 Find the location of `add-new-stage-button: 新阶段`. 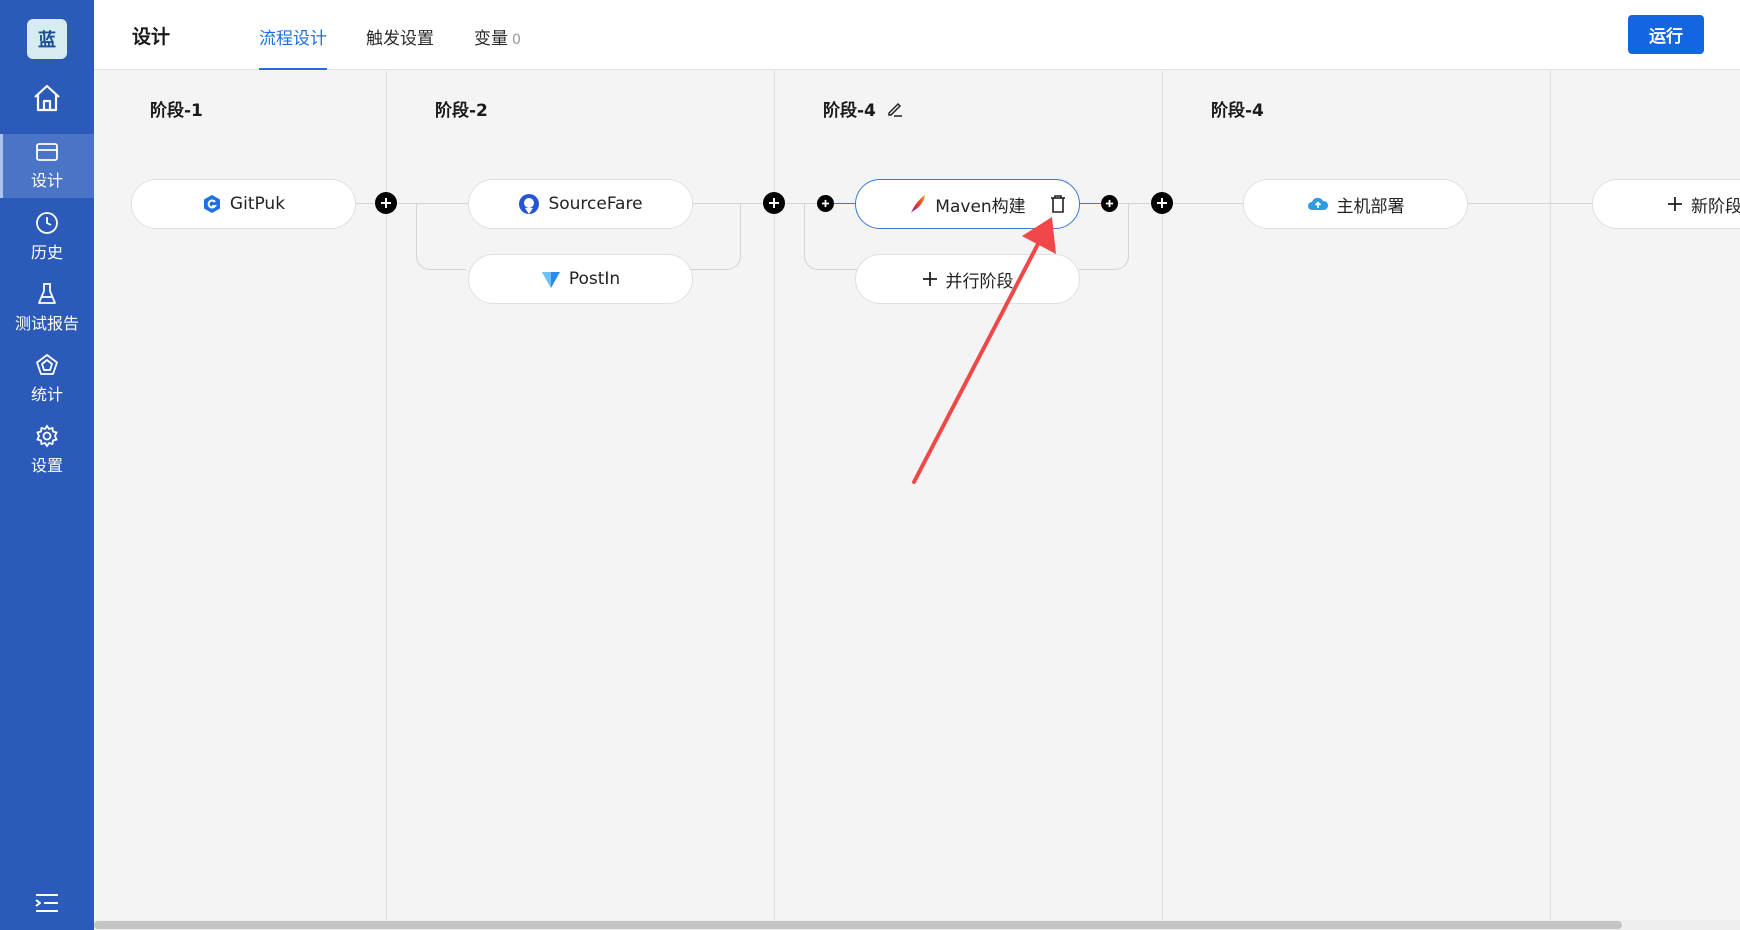

add-new-stage-button: 新阶段 is located at coordinates (1666, 204).